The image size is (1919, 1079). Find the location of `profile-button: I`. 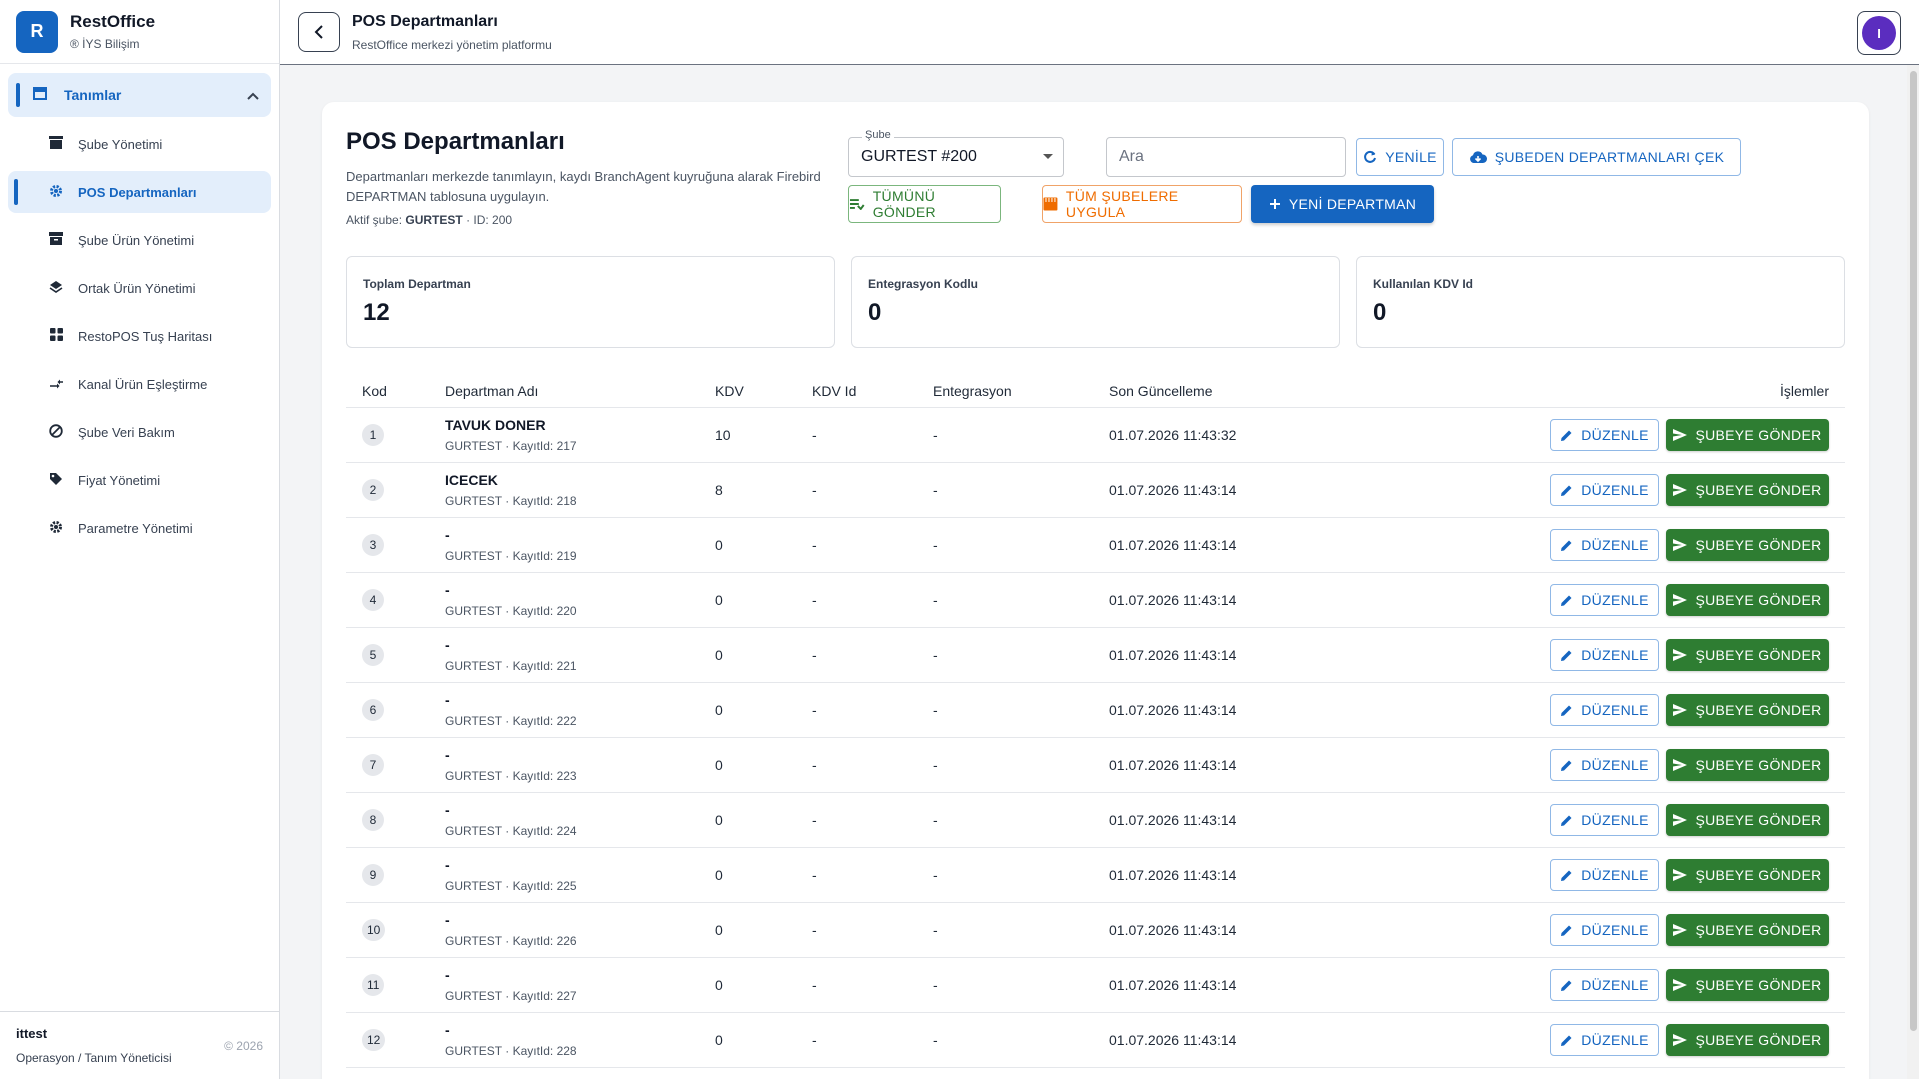

profile-button: I is located at coordinates (1879, 33).